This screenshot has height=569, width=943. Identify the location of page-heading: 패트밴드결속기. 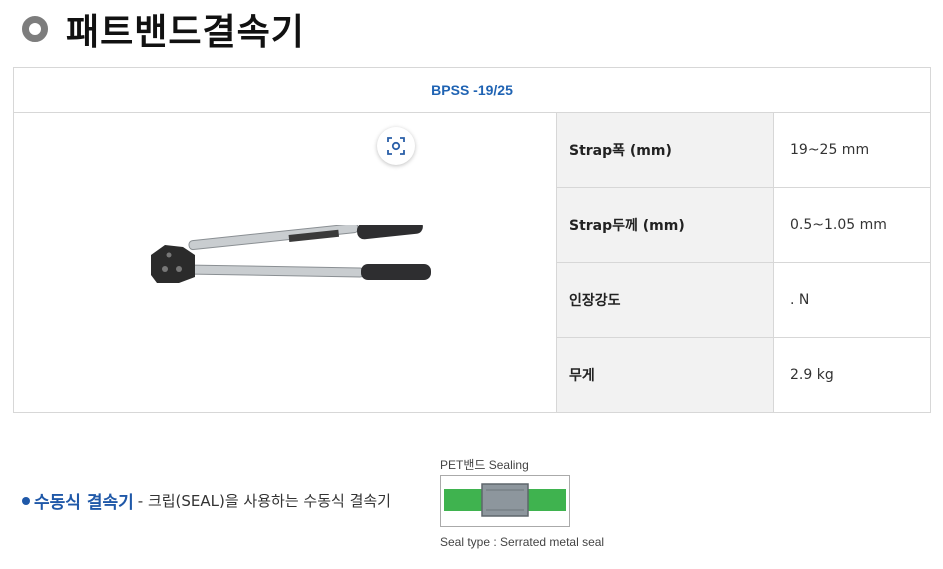
(163, 29).